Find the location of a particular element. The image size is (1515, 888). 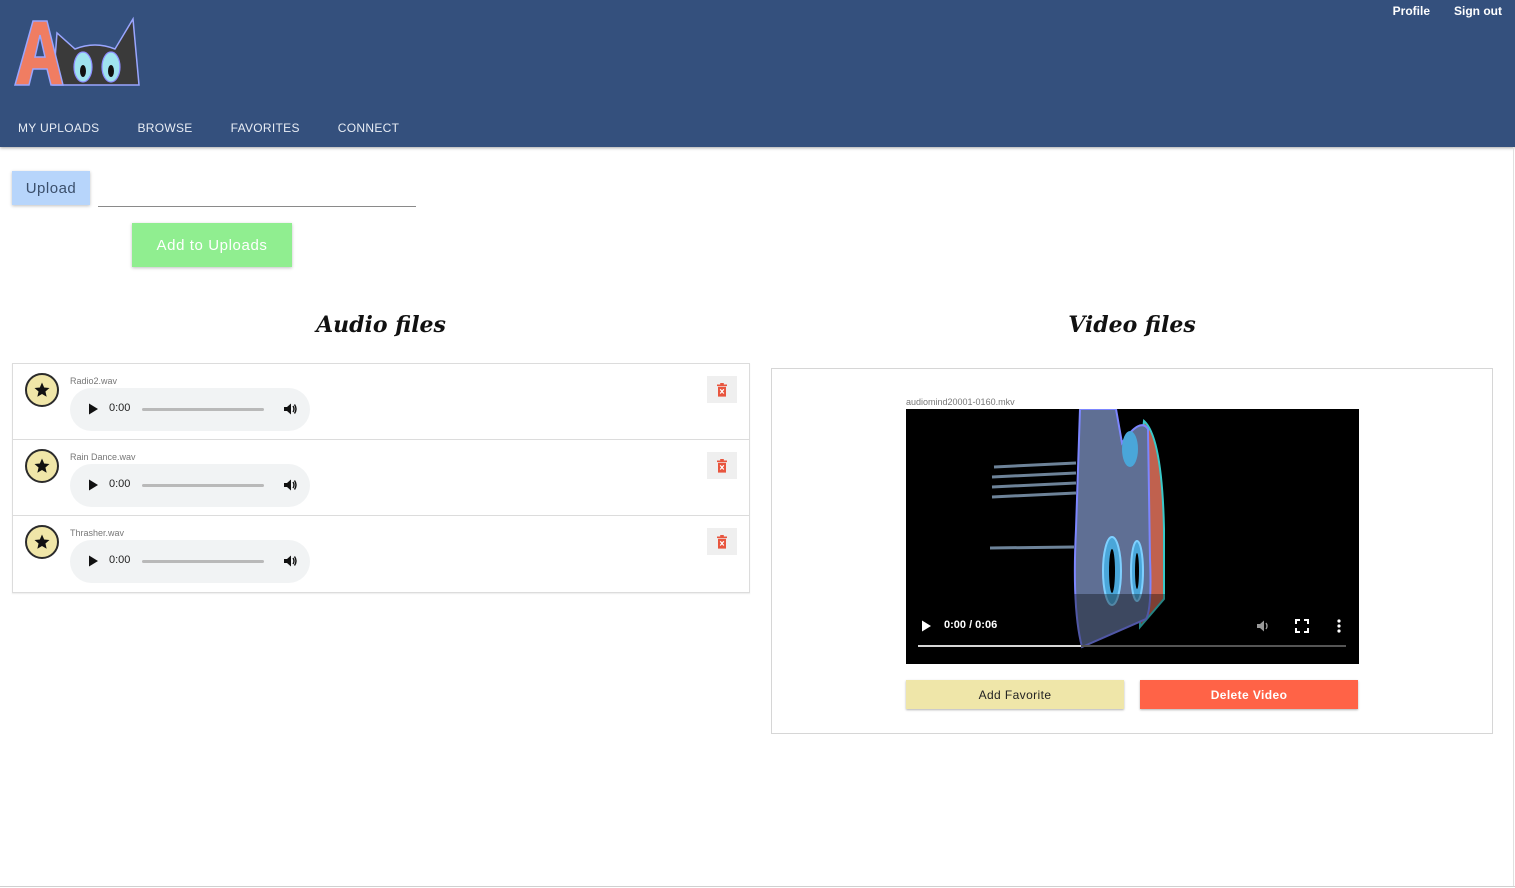

audio-file-name: Rain Dance.wav is located at coordinates (103, 457).